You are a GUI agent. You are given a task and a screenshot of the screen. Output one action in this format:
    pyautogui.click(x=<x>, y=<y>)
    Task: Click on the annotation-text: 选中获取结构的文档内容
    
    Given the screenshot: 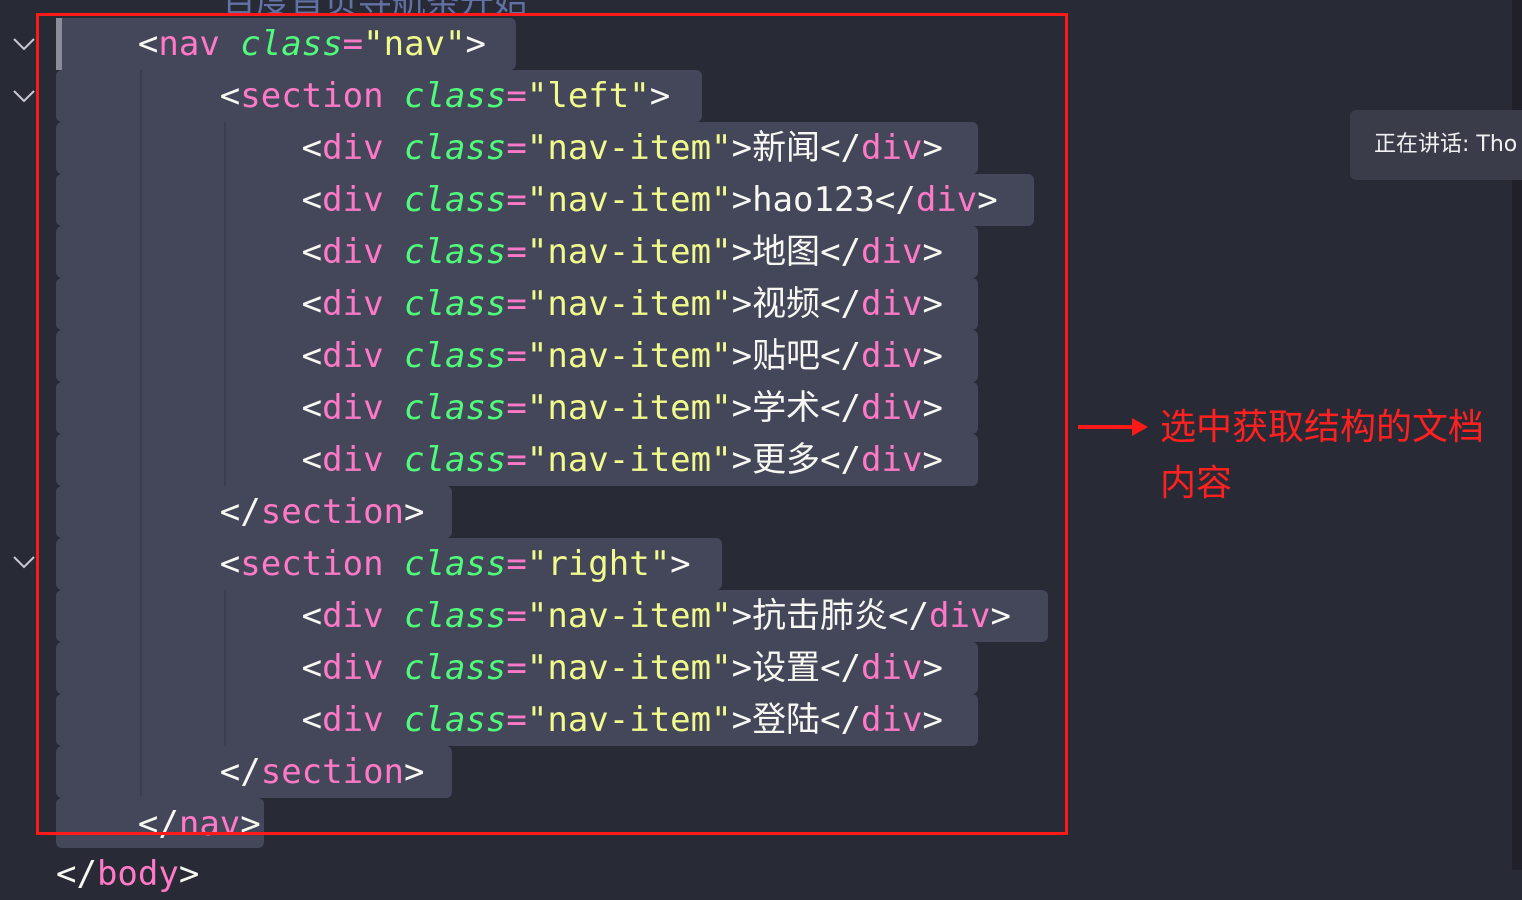 What is the action you would take?
    pyautogui.click(x=1322, y=455)
    